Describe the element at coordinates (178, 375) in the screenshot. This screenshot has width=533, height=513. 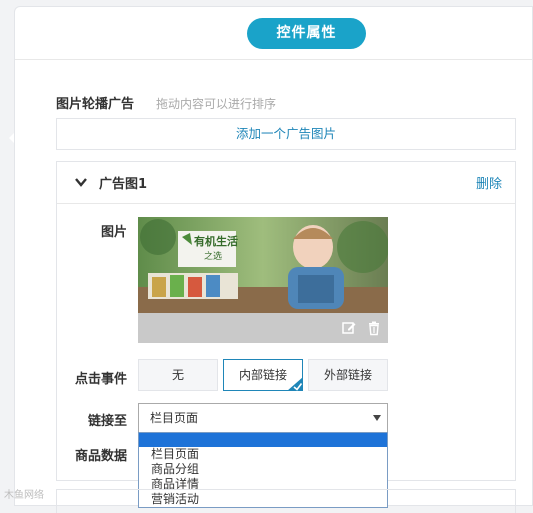
I see `click-event-option-none: 无` at that location.